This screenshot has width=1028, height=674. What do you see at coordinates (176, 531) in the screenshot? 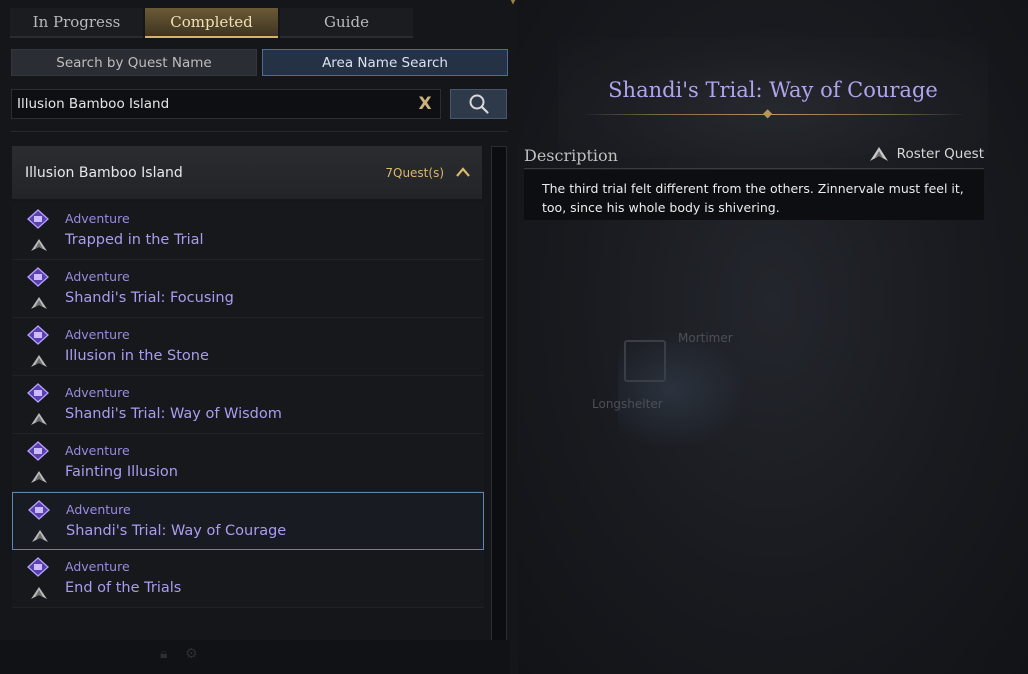
I see `quest-title: Shandi's Trial: Way of Courage` at bounding box center [176, 531].